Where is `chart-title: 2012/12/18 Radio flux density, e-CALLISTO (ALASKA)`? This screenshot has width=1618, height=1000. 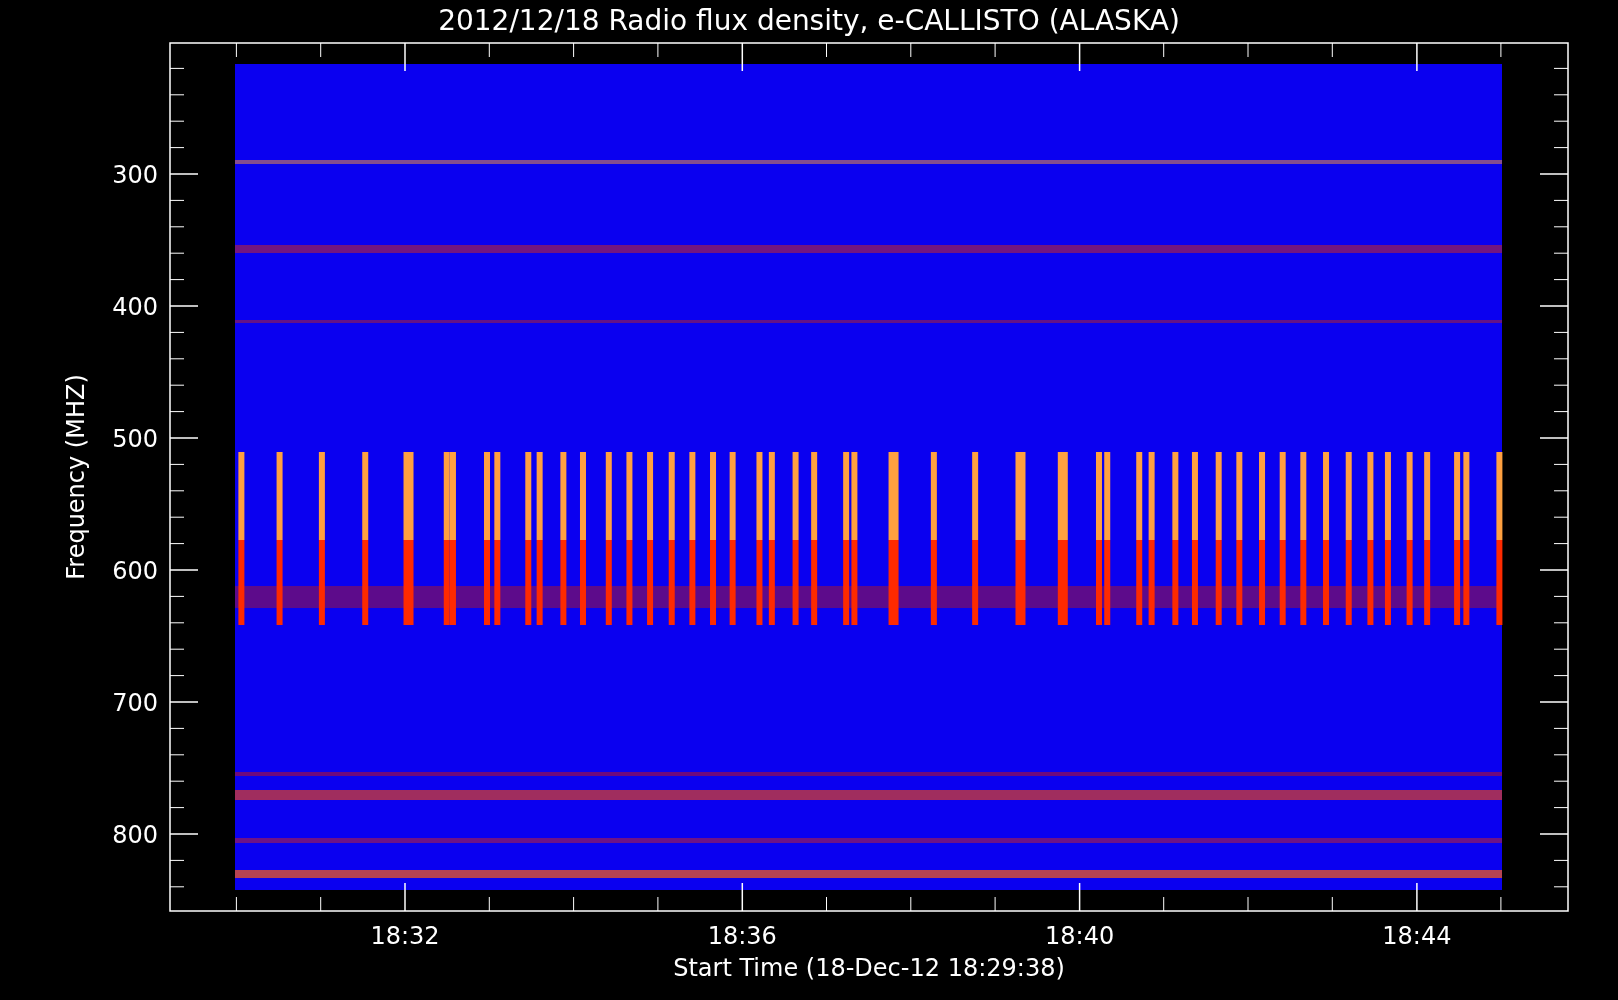
chart-title: 2012/12/18 Radio flux density, e-CALLISTO (ALASKA) is located at coordinates (809, 20).